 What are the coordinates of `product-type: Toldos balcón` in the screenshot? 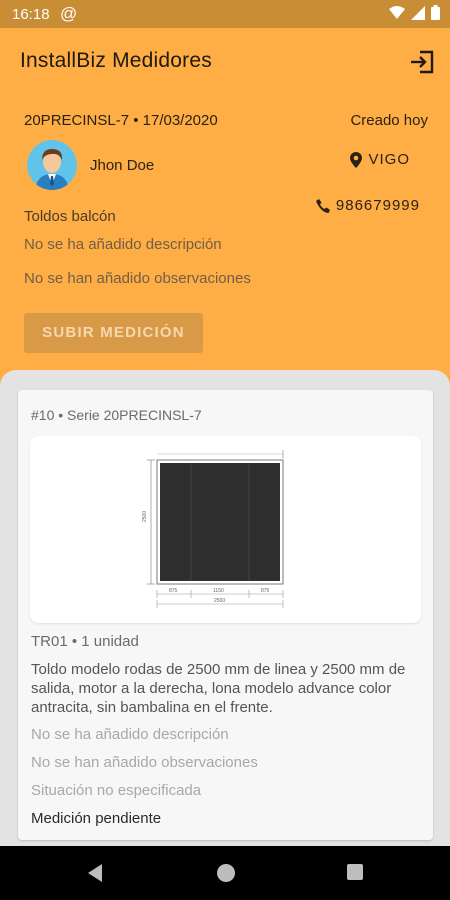 It's located at (70, 216).